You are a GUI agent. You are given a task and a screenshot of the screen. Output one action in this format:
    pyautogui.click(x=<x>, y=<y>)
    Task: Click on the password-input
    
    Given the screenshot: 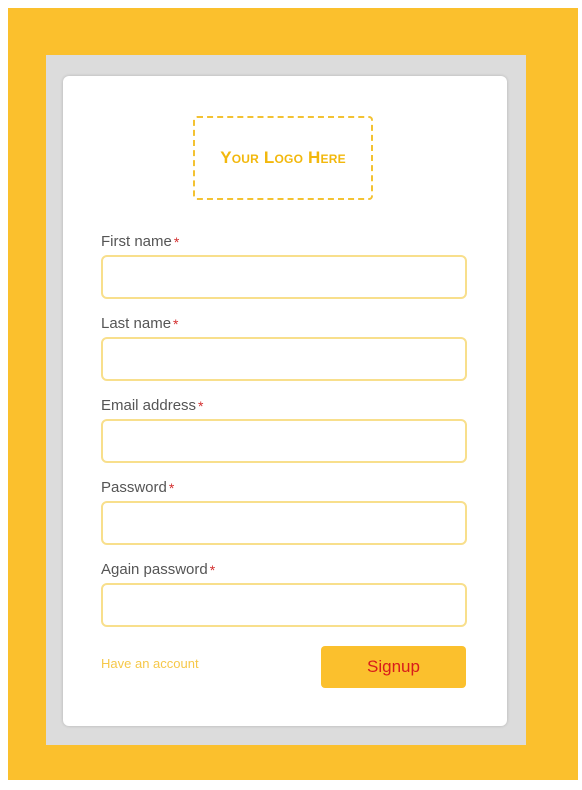 What is the action you would take?
    pyautogui.click(x=284, y=523)
    